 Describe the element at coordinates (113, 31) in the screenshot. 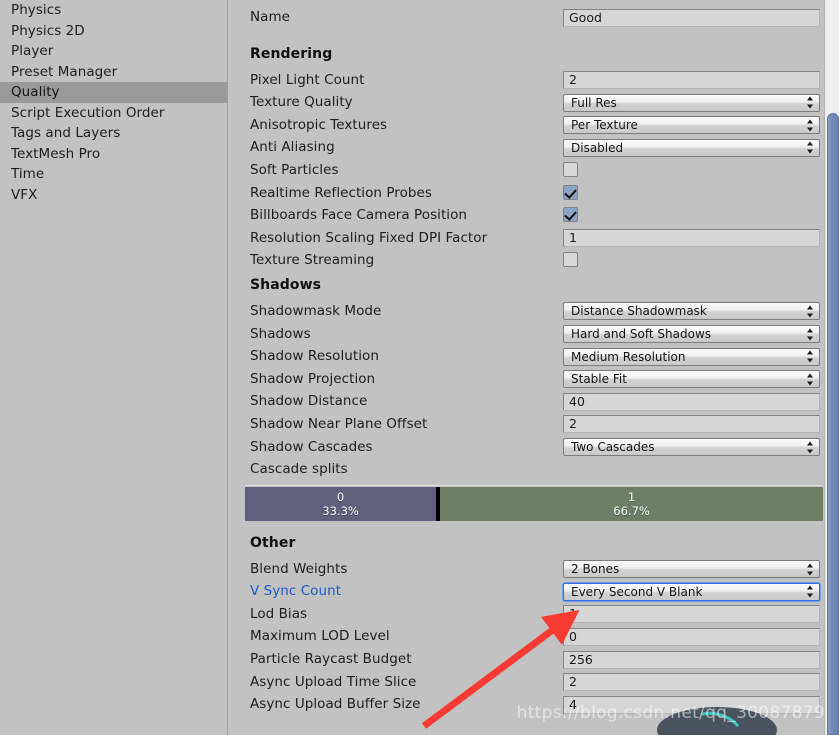

I see `sidebar-item-physics-2d: Physics 2D` at that location.